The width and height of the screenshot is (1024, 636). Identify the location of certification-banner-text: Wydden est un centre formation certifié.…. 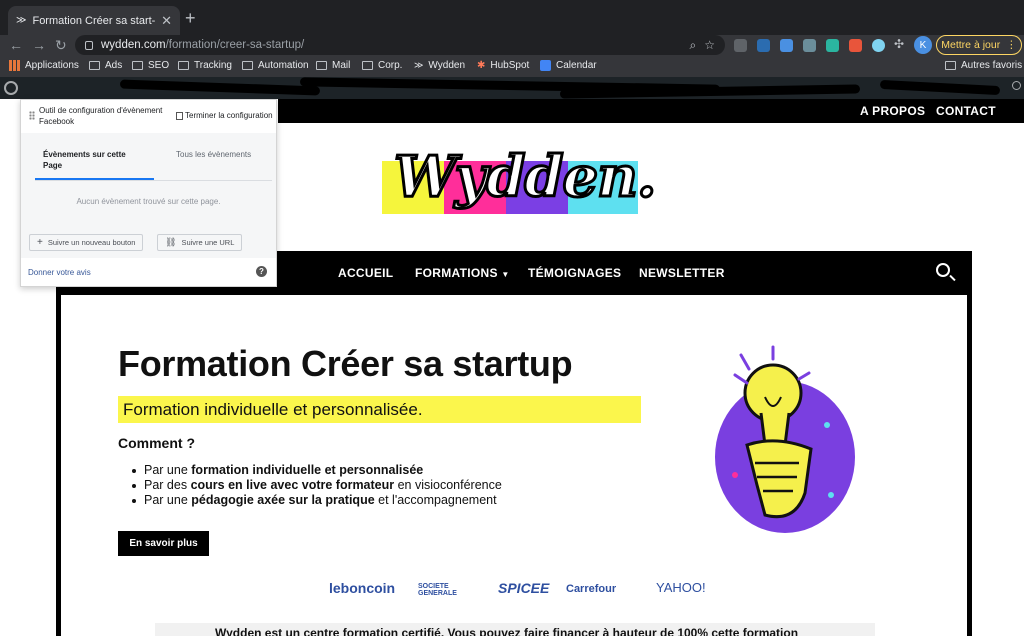
(507, 631).